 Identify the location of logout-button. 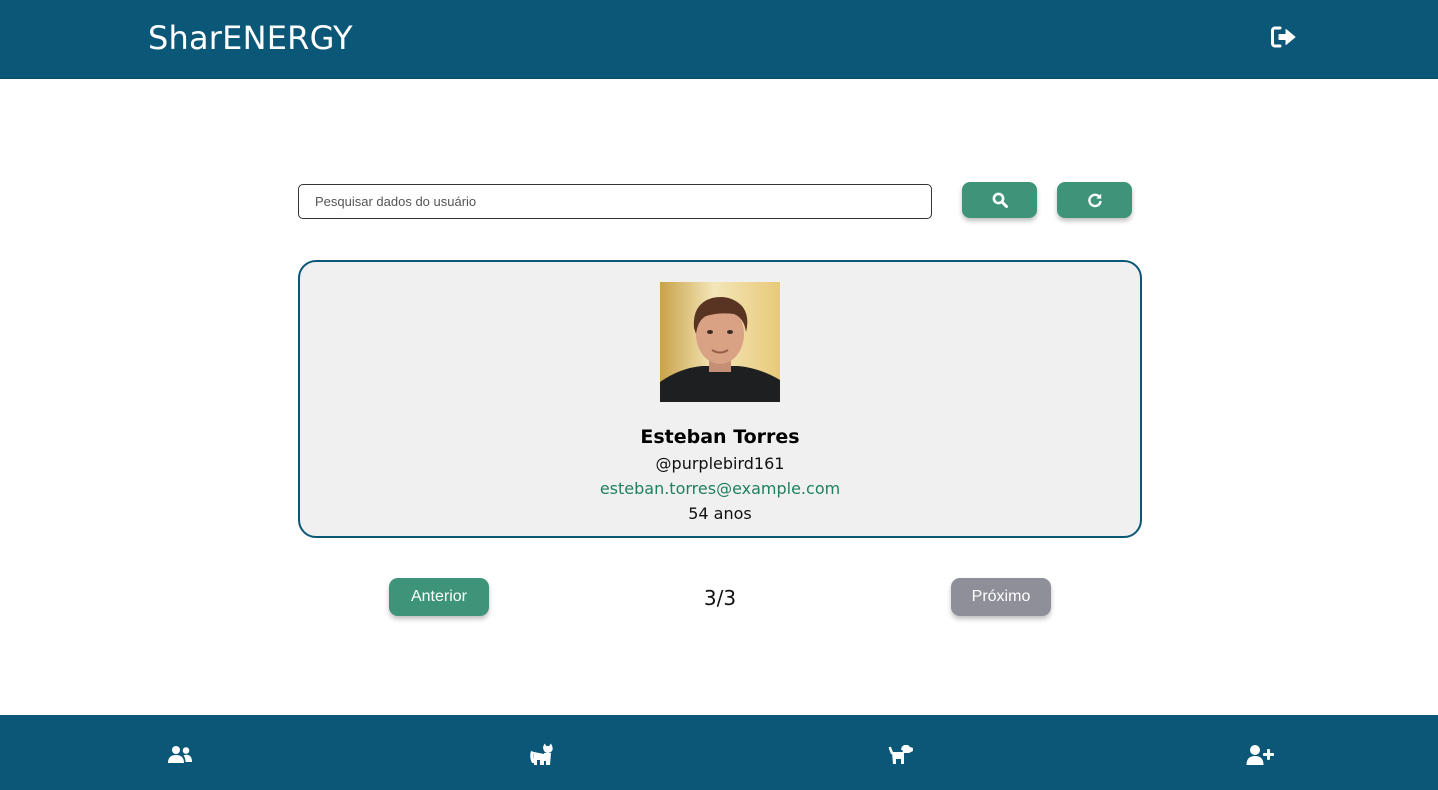
(1284, 37).